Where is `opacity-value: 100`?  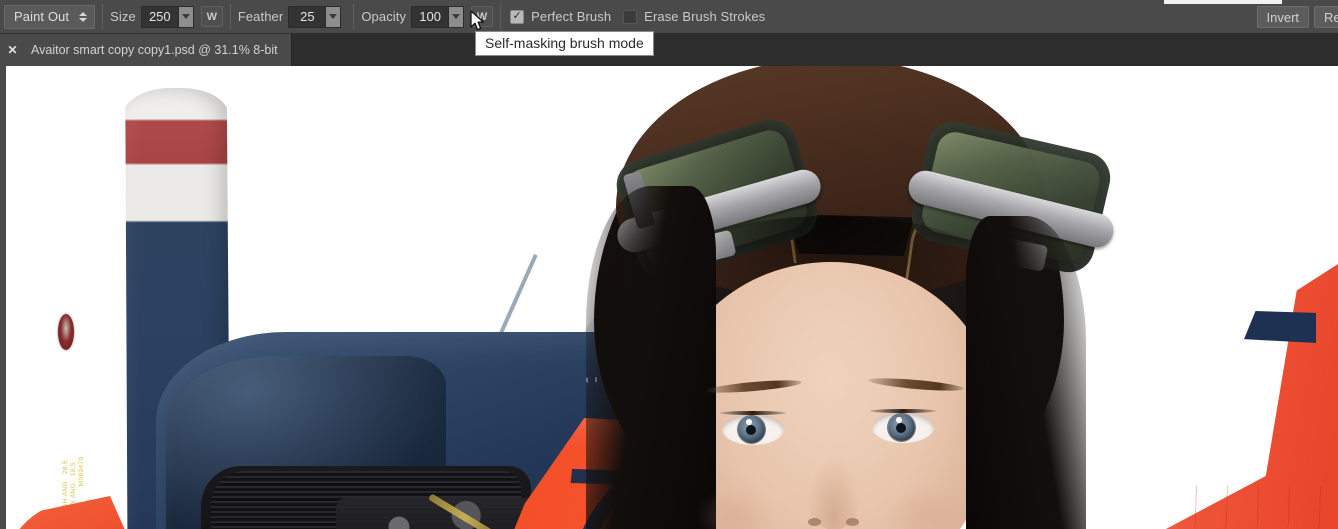 opacity-value: 100 is located at coordinates (430, 16).